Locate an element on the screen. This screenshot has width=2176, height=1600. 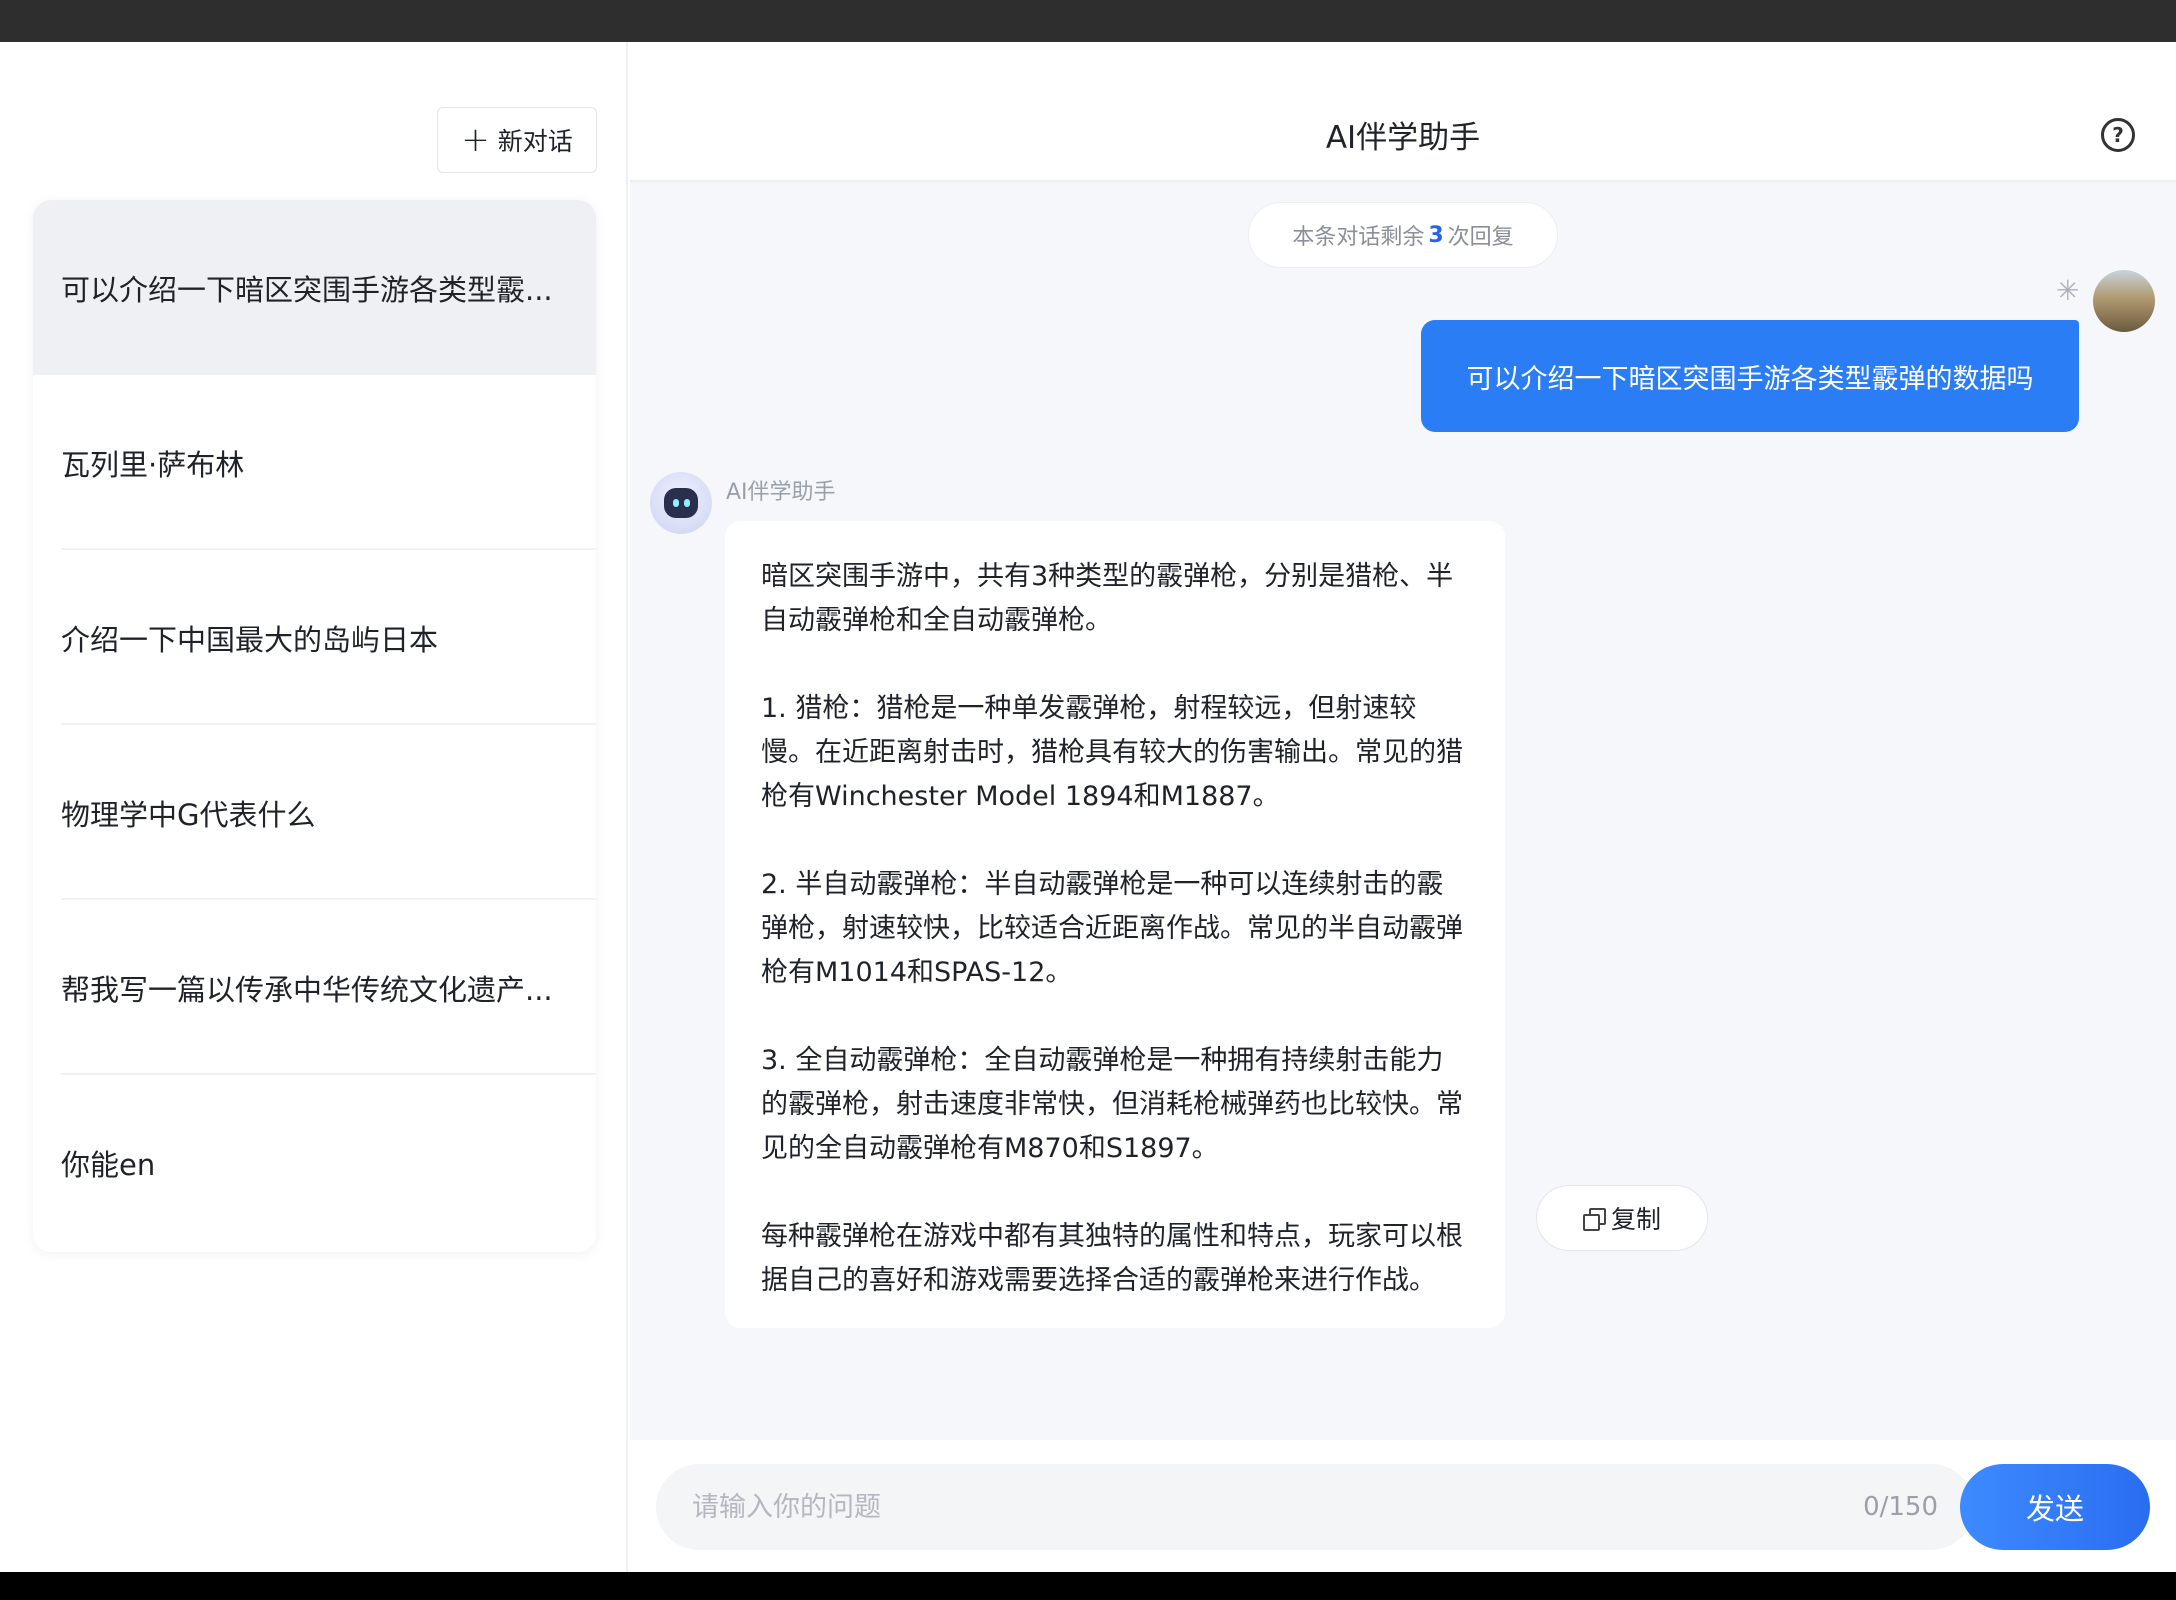
conversation-item: 瓦列里·萨布林 is located at coordinates (314, 462).